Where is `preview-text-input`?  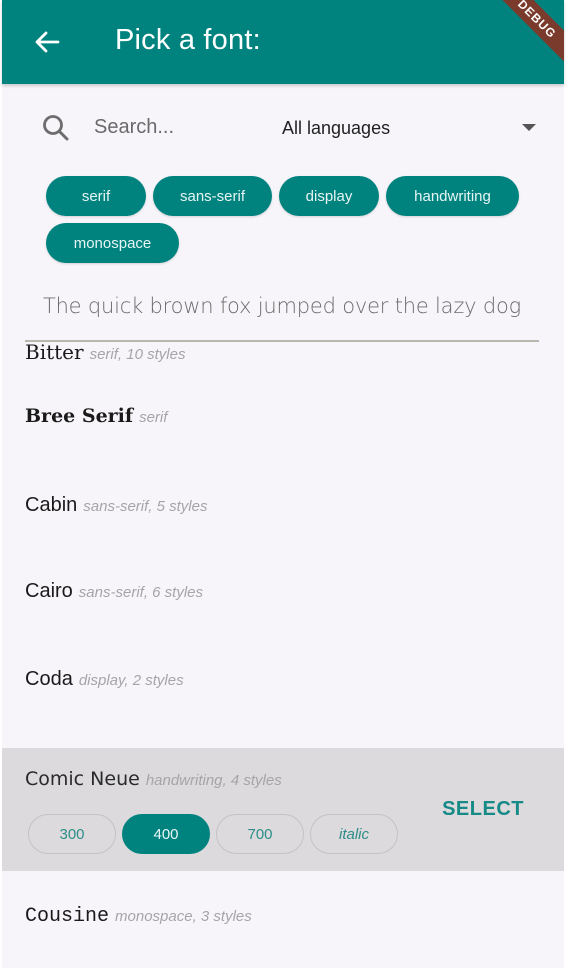 preview-text-input is located at coordinates (282, 306).